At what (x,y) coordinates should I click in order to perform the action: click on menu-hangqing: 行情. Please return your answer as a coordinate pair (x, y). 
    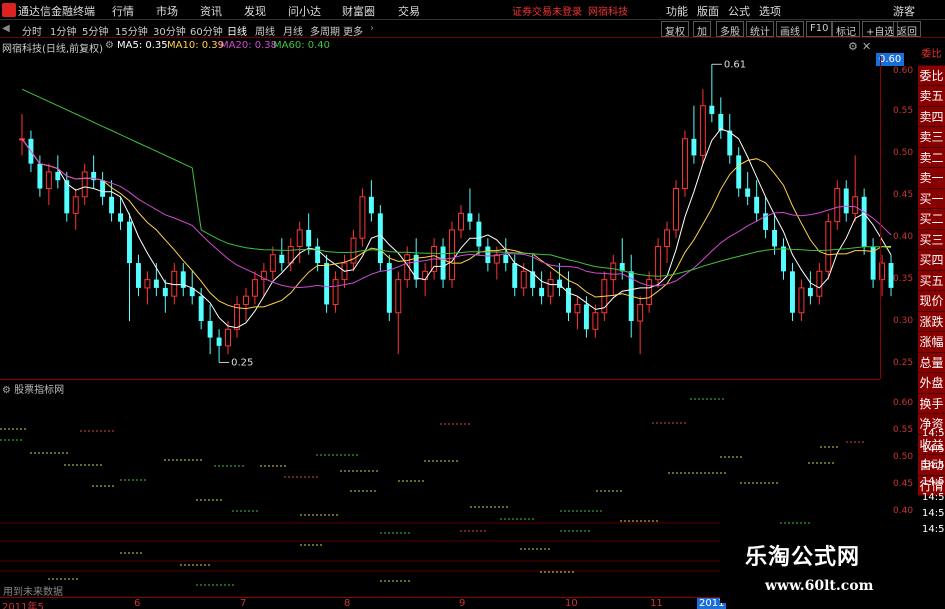
    Looking at the image, I should click on (123, 11).